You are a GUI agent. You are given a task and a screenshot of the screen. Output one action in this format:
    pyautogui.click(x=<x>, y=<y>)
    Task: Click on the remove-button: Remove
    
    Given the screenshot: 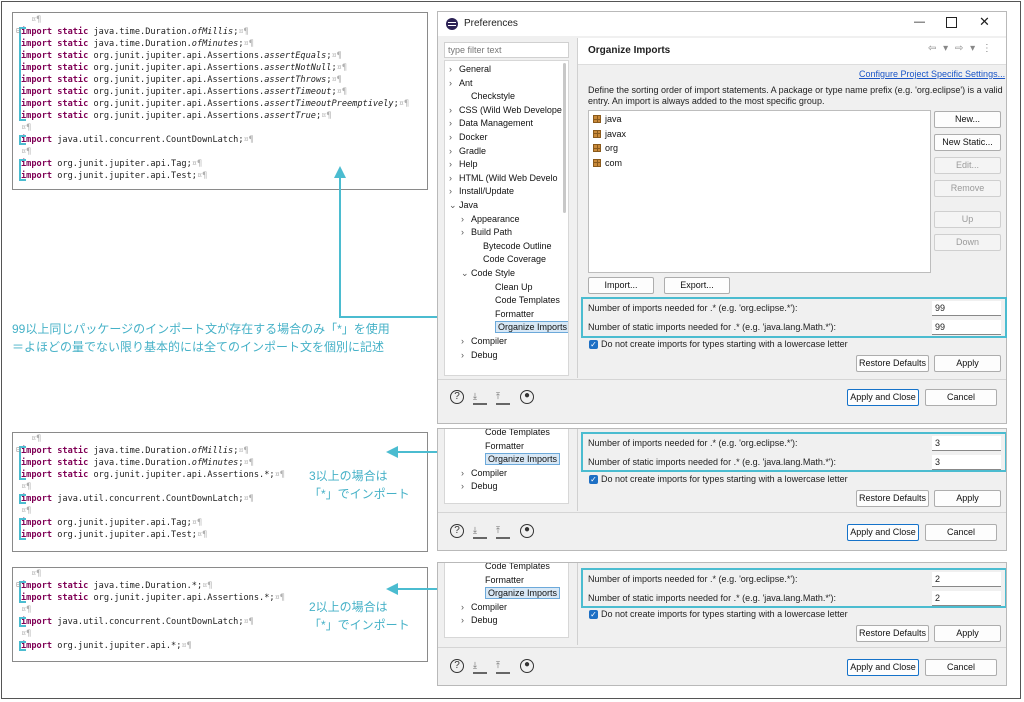 What is the action you would take?
    pyautogui.click(x=967, y=188)
    